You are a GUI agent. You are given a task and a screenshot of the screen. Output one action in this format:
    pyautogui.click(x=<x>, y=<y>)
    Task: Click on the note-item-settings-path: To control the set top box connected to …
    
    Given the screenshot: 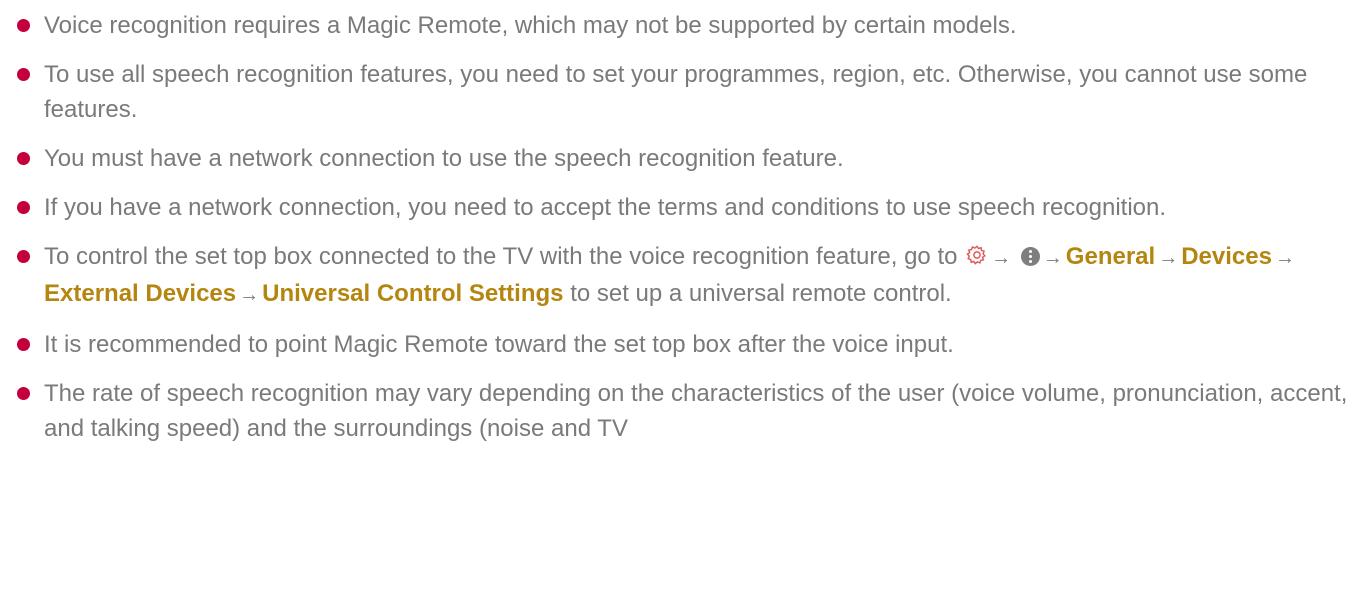 What is the action you would take?
    pyautogui.click(x=685, y=276)
    